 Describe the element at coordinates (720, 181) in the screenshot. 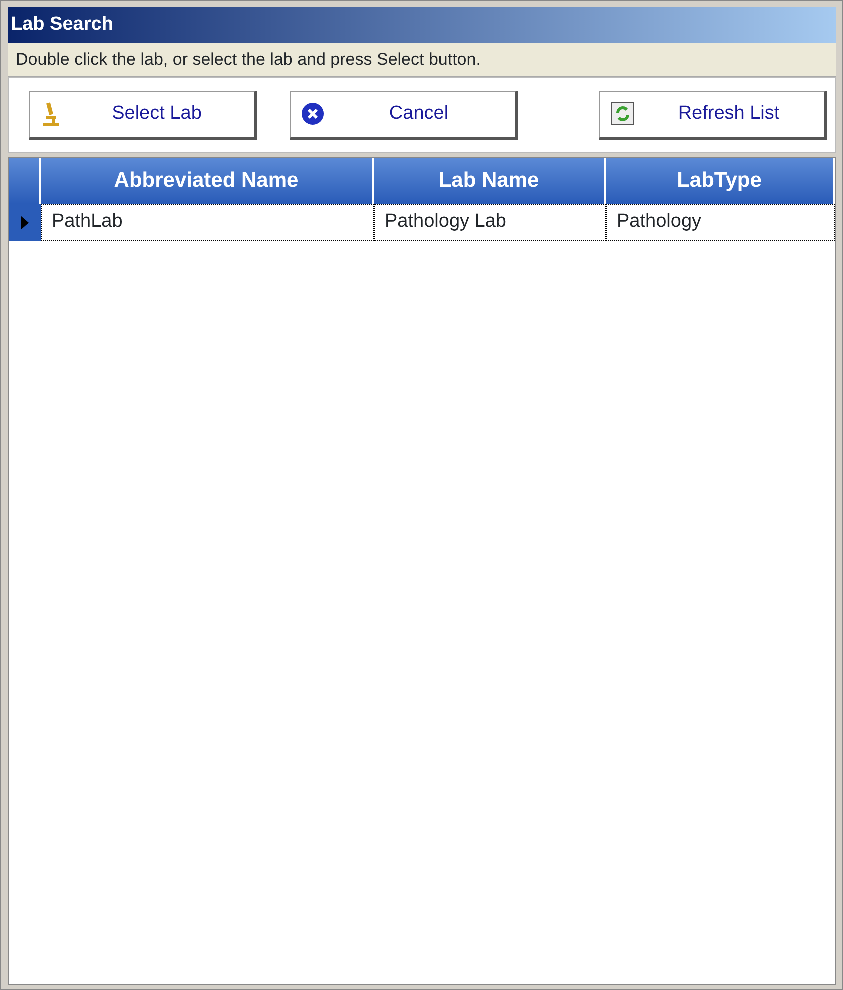

I see `column-header: LabType` at that location.